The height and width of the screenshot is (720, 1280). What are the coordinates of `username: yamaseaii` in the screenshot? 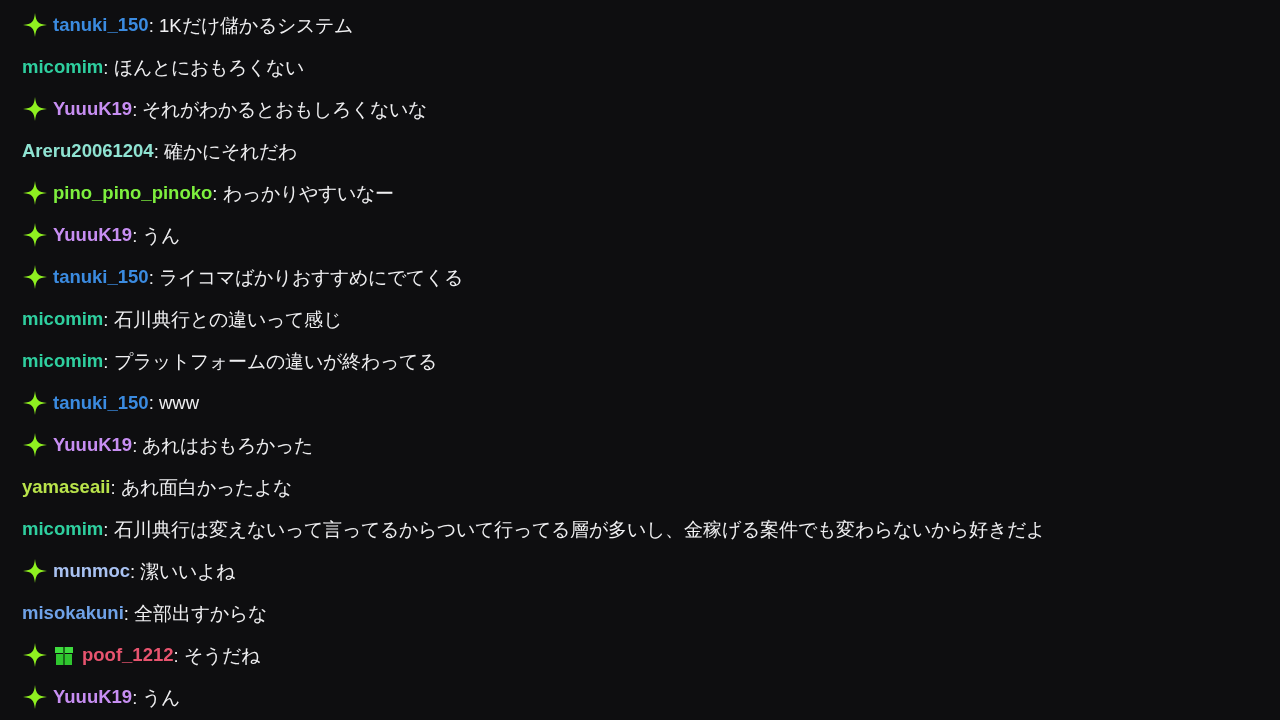 It's located at (66, 487).